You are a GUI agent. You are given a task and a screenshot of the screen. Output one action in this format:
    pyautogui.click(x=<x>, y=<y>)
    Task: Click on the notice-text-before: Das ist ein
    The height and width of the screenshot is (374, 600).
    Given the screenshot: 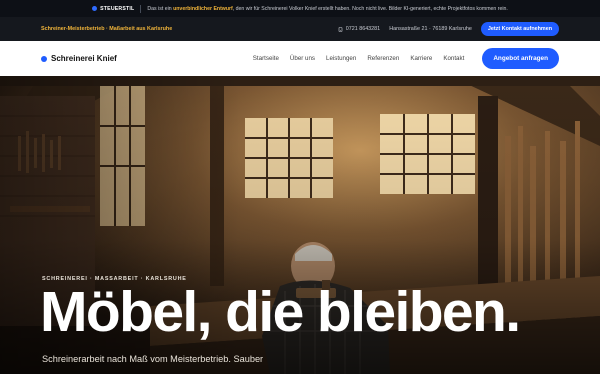 What is the action you would take?
    pyautogui.click(x=160, y=8)
    